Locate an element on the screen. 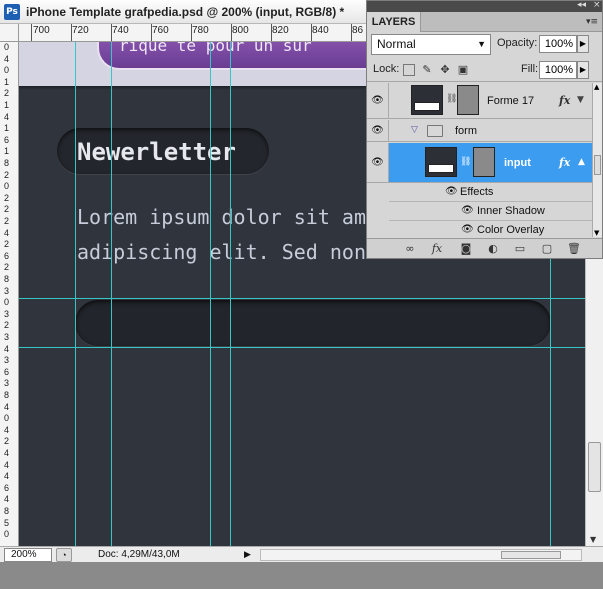 This screenshot has width=603, height=589. close-icon: × is located at coordinates (597, 5).